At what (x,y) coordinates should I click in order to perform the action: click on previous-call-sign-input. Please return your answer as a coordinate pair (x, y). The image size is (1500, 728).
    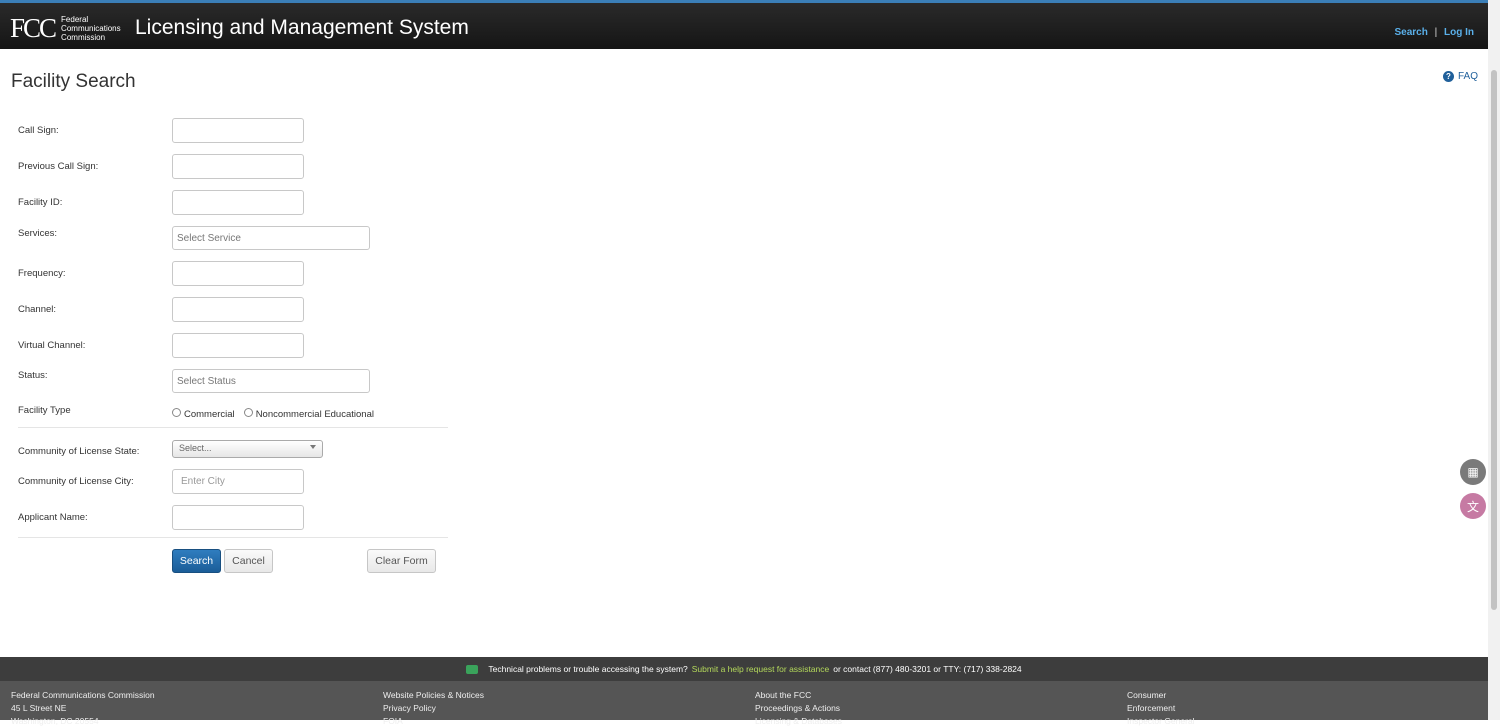
    Looking at the image, I should click on (238, 166).